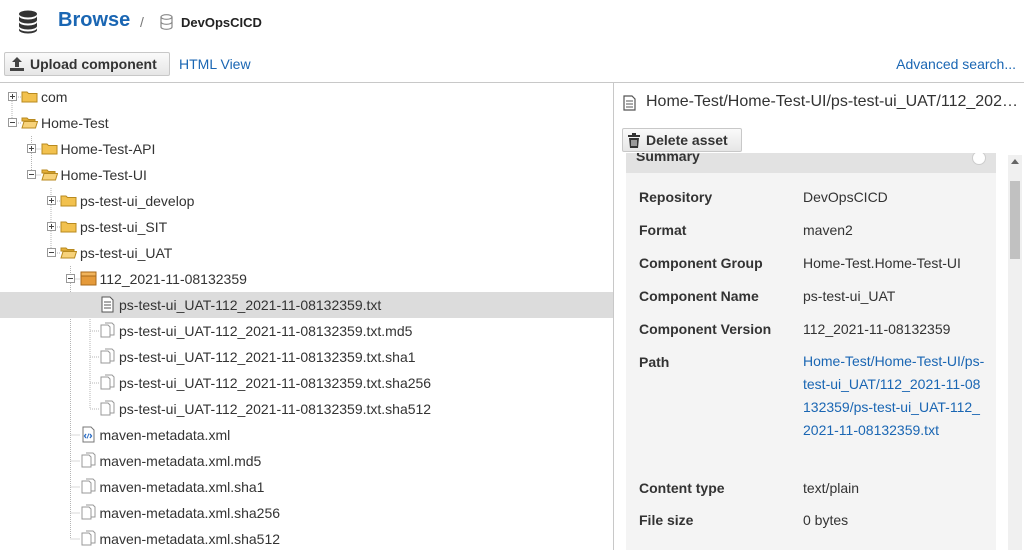  Describe the element at coordinates (668, 158) in the screenshot. I see `summary-title: Summary` at that location.